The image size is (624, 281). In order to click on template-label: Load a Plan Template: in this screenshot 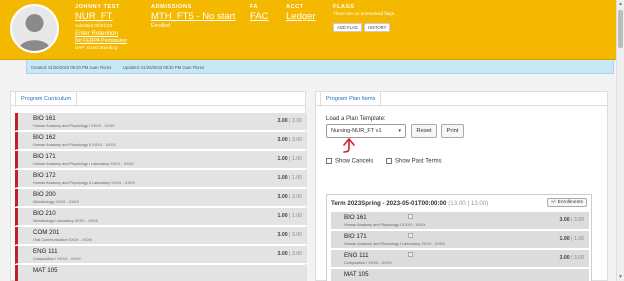, I will do `click(356, 119)`.